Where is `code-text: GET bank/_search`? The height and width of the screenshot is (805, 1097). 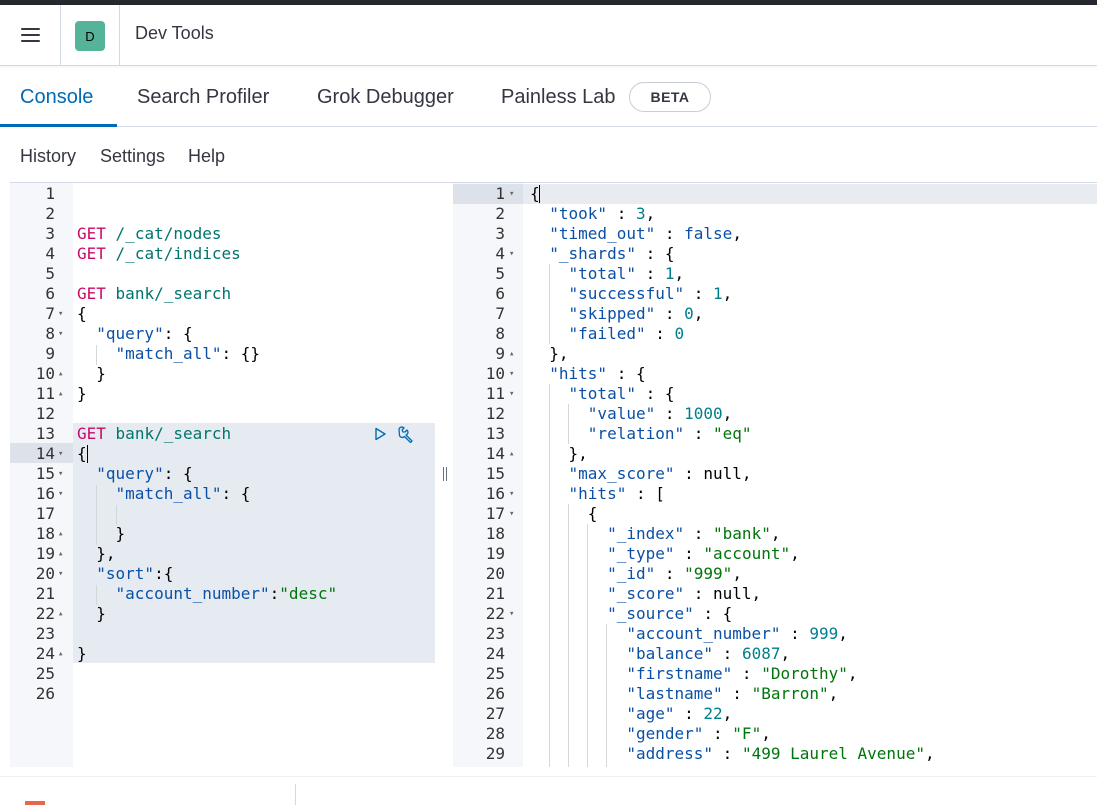
code-text: GET bank/_search is located at coordinates (154, 434).